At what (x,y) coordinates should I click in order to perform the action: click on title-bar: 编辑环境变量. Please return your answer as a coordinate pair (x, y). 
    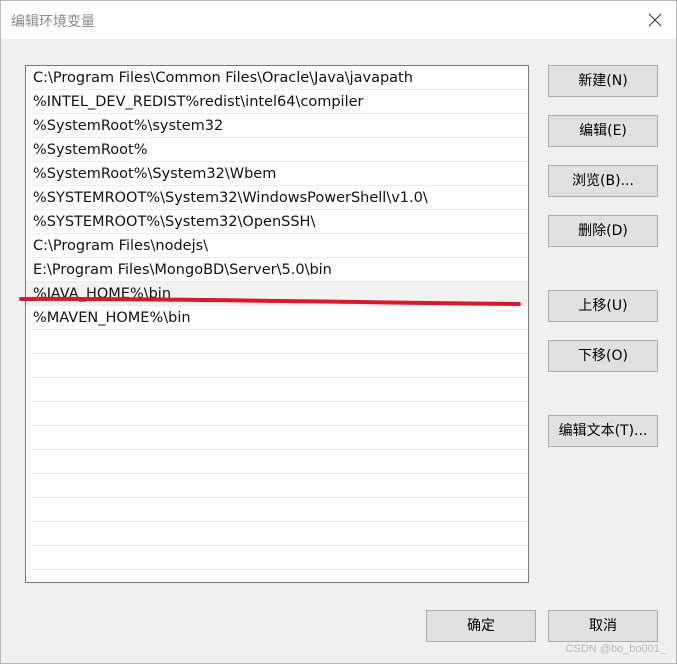
    Looking at the image, I should click on (338, 20).